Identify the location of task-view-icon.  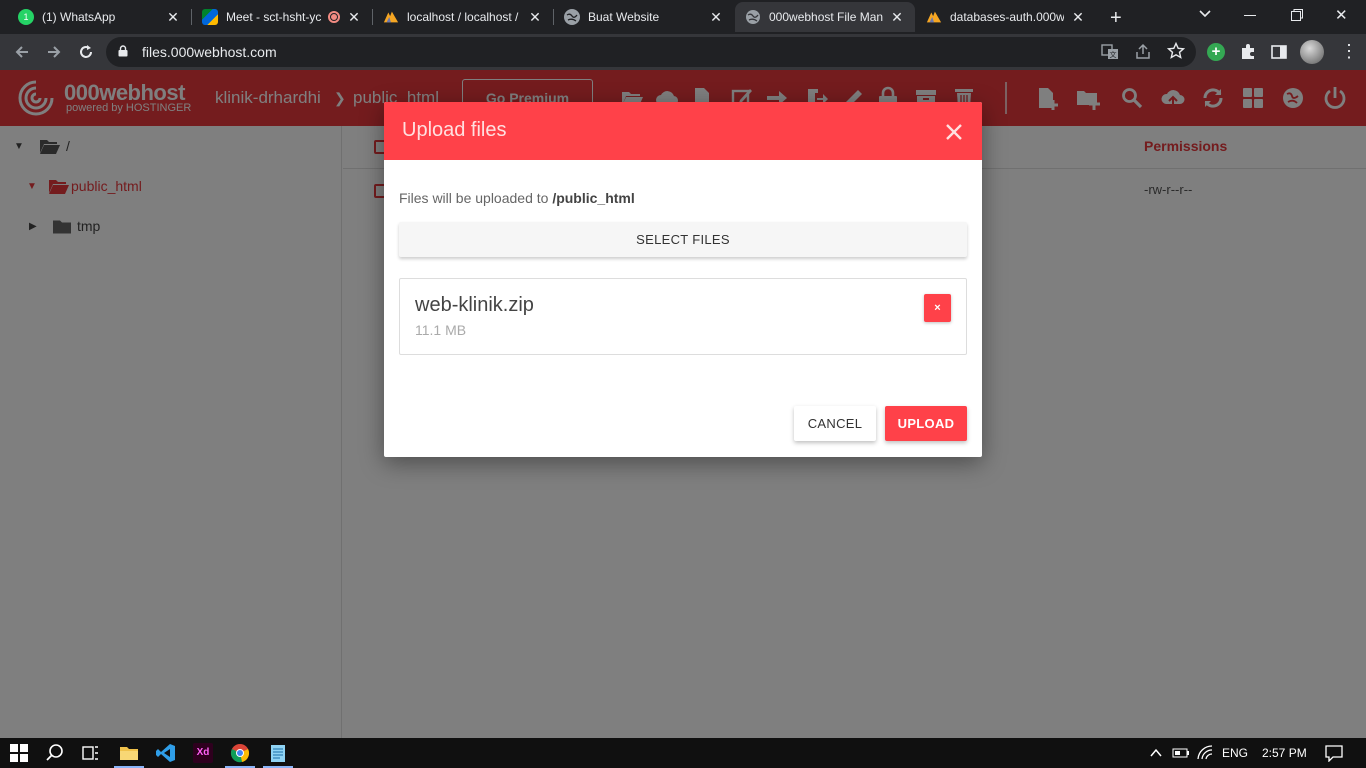
(90, 753).